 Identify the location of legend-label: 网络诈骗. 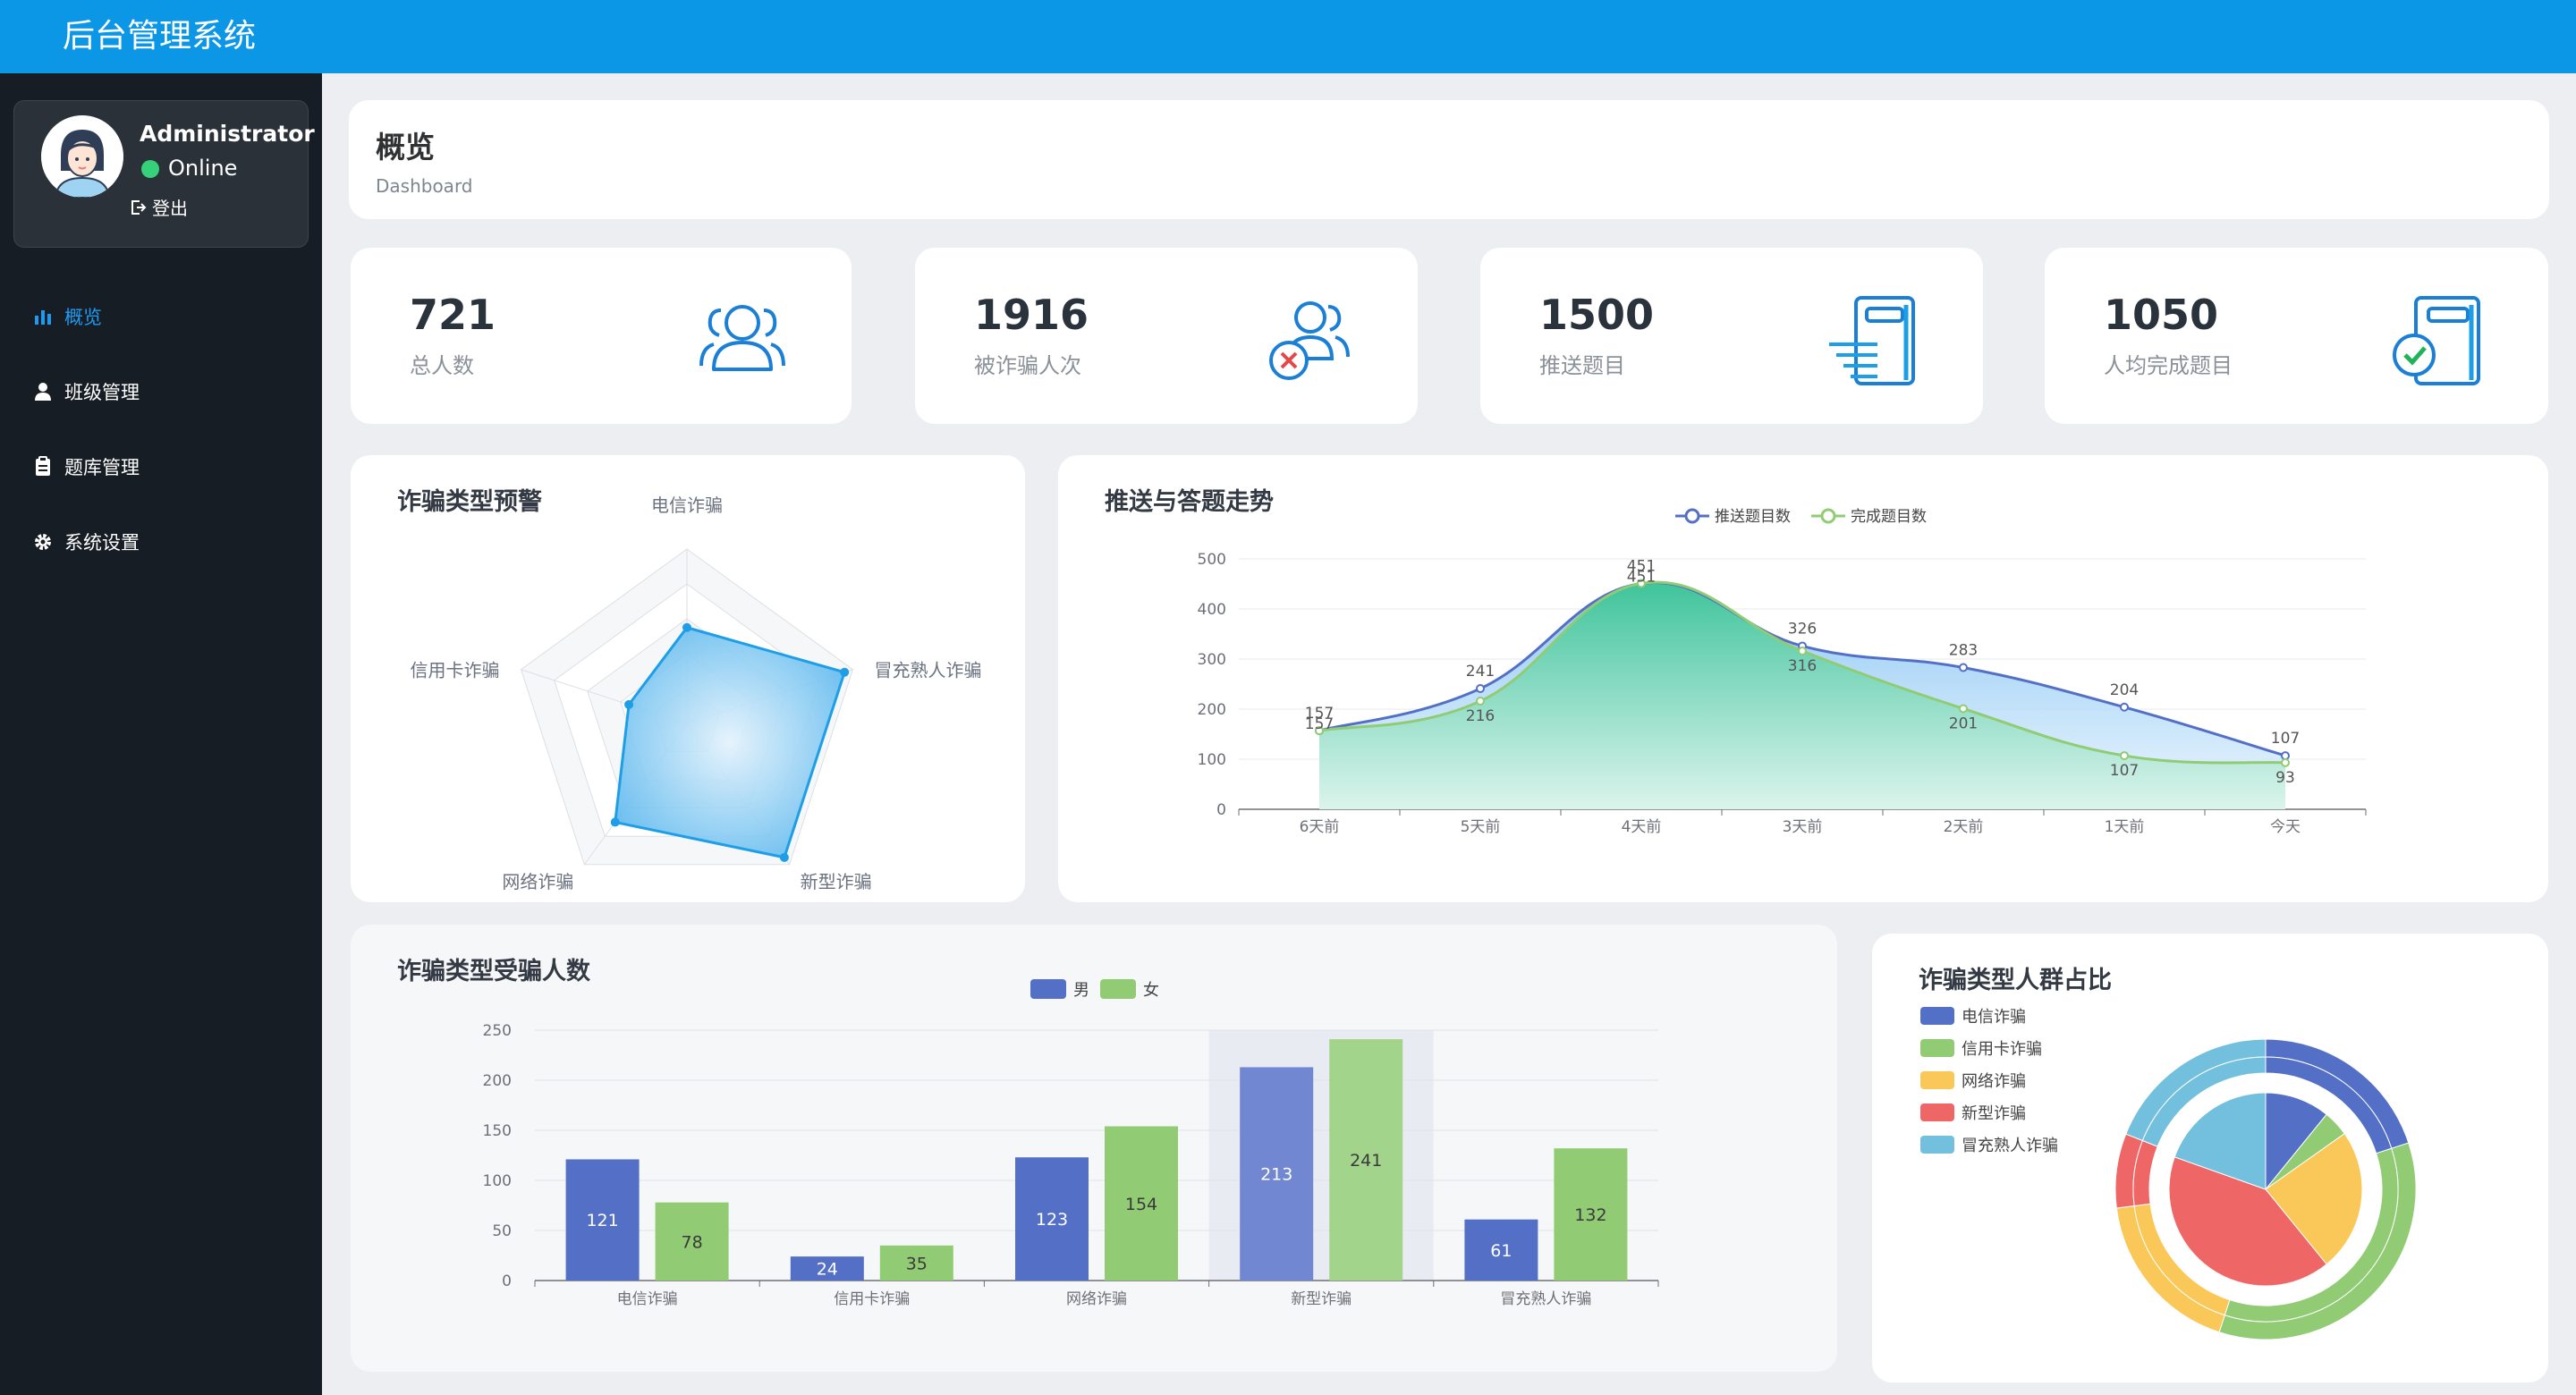
(1994, 1081).